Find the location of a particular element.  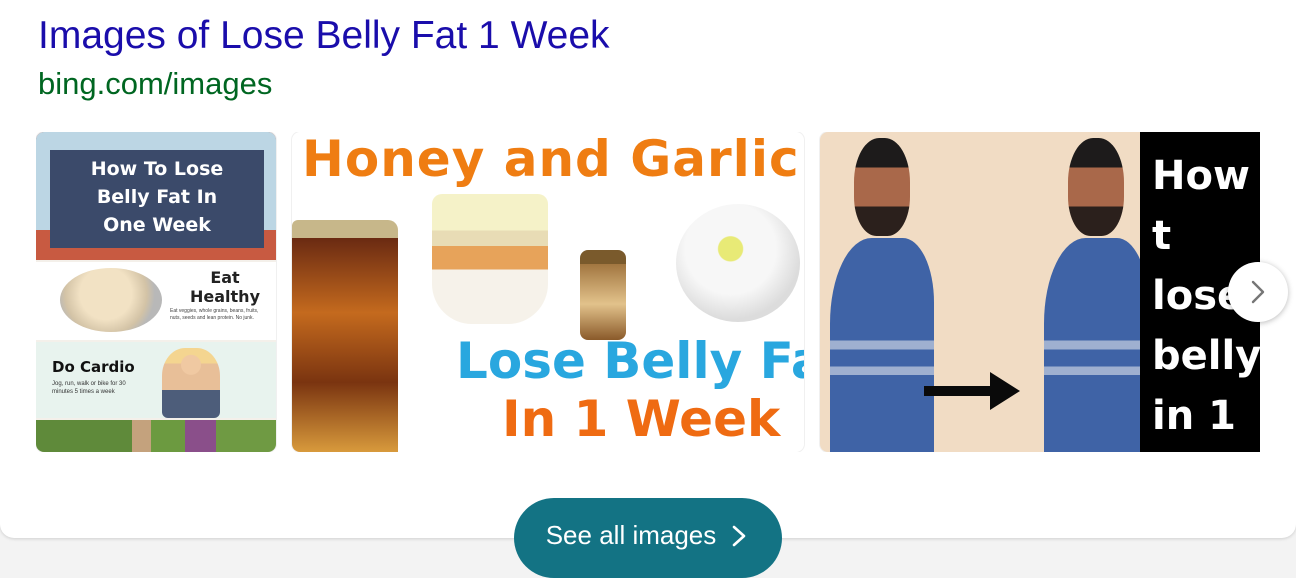

honey-jar-image is located at coordinates (345, 336).